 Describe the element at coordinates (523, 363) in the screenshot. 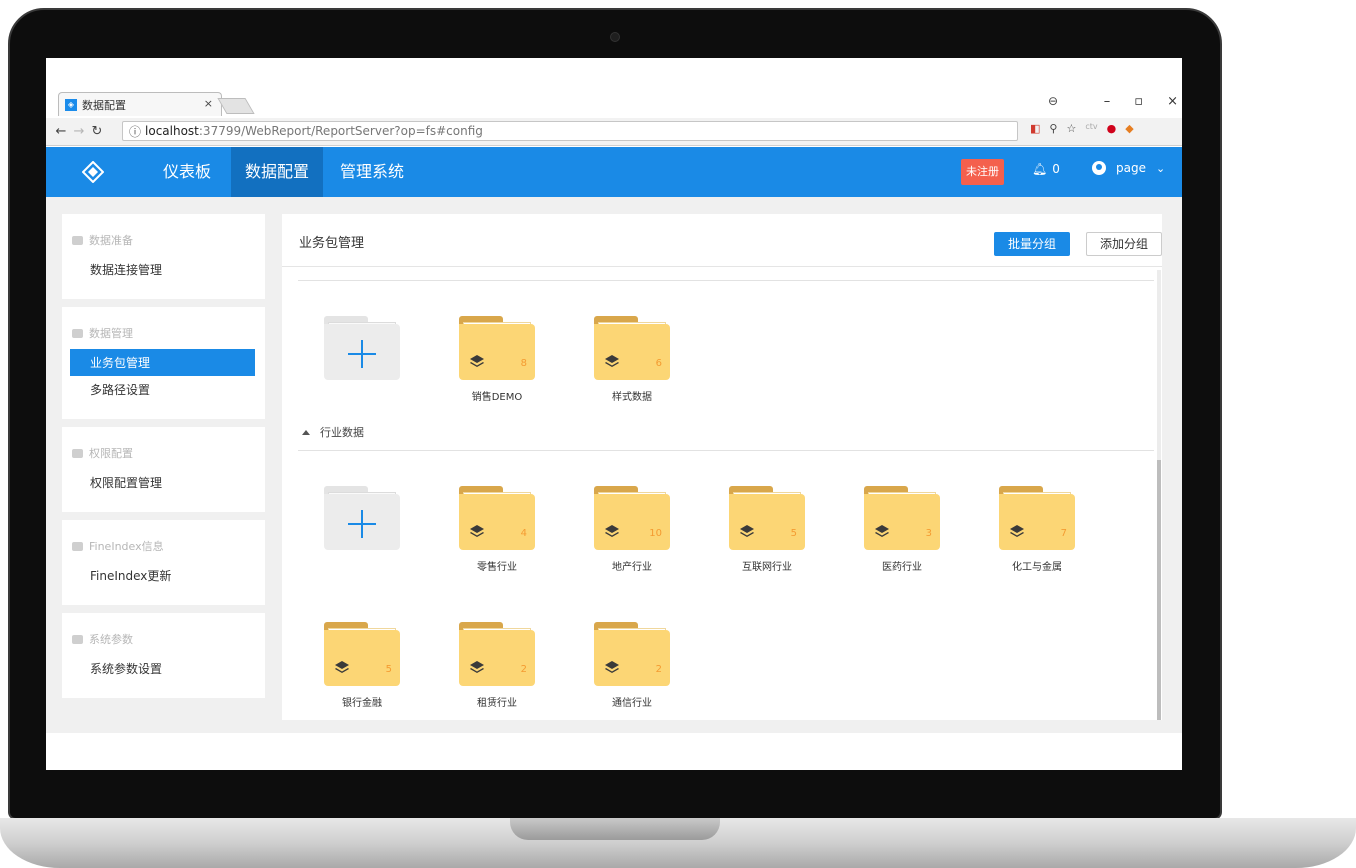

I see `package-count: 8` at that location.